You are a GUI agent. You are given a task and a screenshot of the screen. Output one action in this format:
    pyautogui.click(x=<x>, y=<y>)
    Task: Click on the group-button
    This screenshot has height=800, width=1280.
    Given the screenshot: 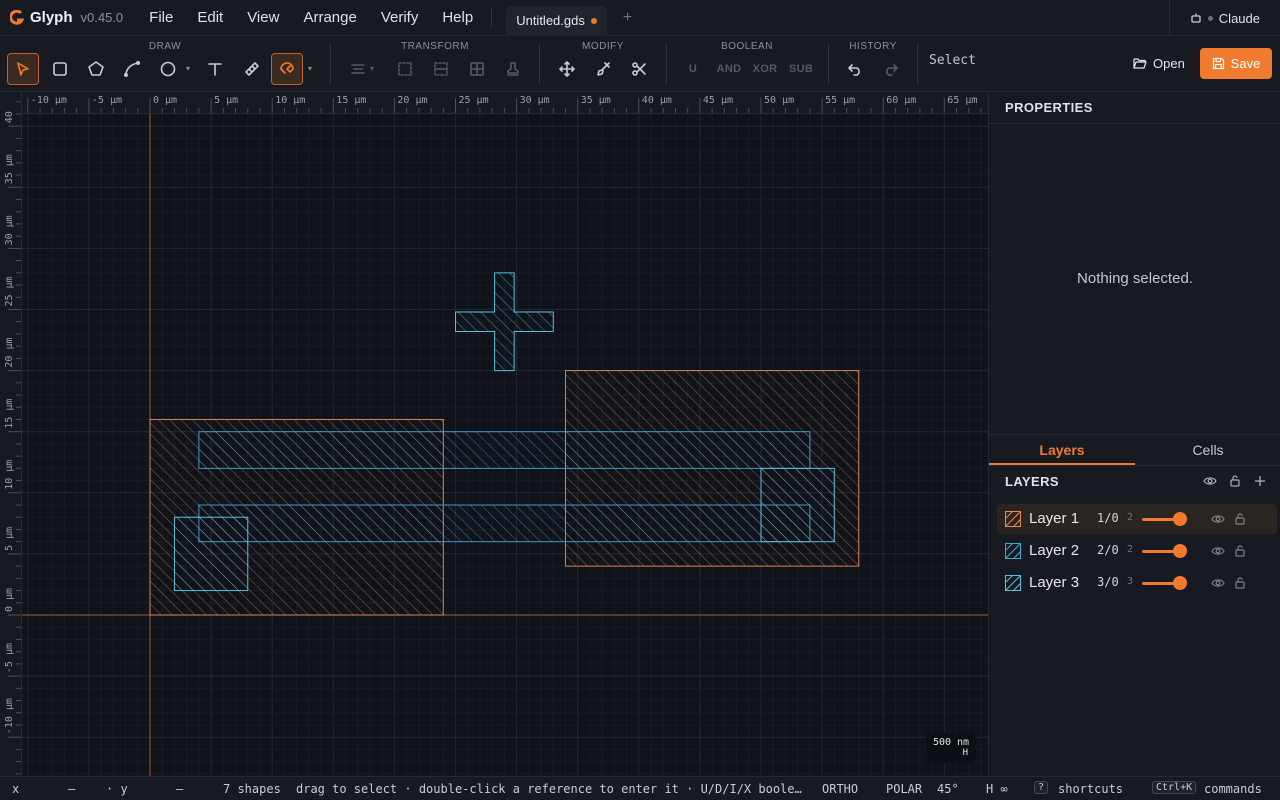 What is the action you would take?
    pyautogui.click(x=405, y=69)
    